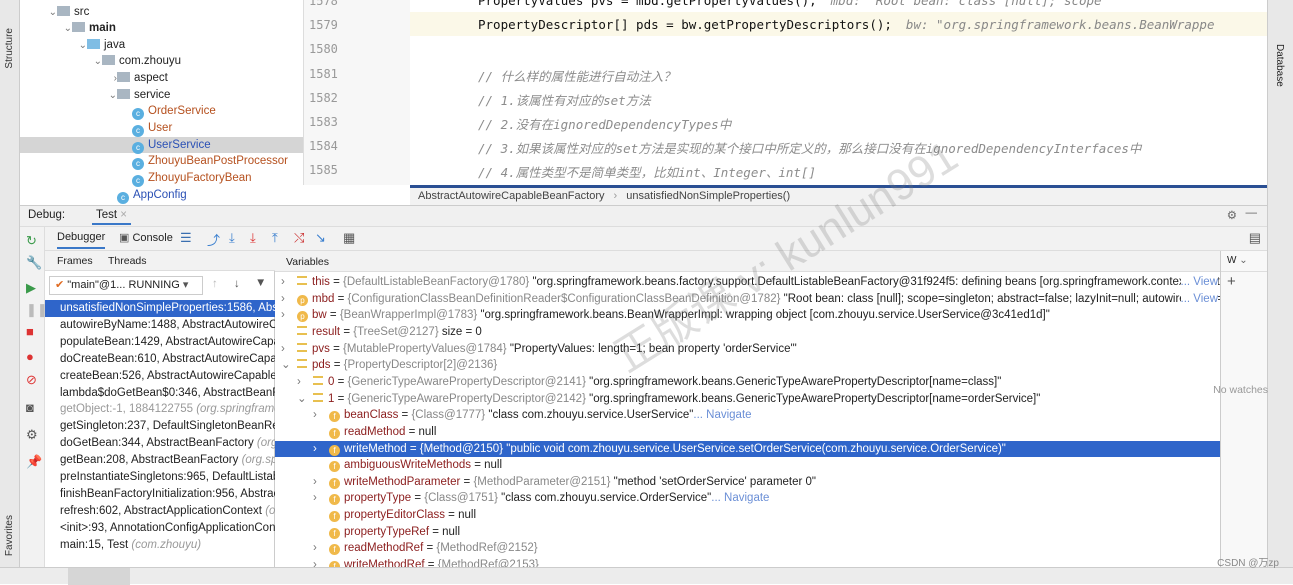 Image resolution: width=1293 pixels, height=585 pixels. I want to click on run-to-cursor-icon: ↘, so click(320, 238).